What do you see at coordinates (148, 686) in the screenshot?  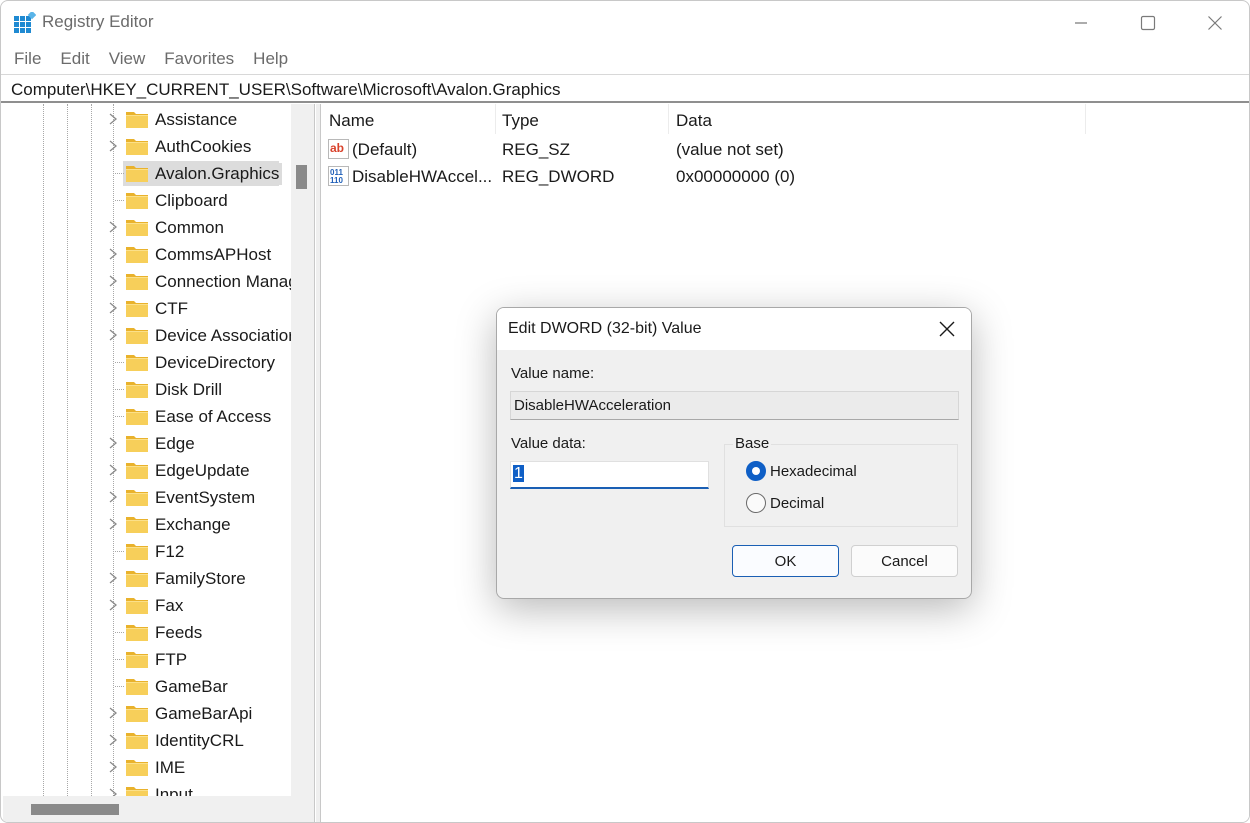 I see `tree-item: GameBar` at bounding box center [148, 686].